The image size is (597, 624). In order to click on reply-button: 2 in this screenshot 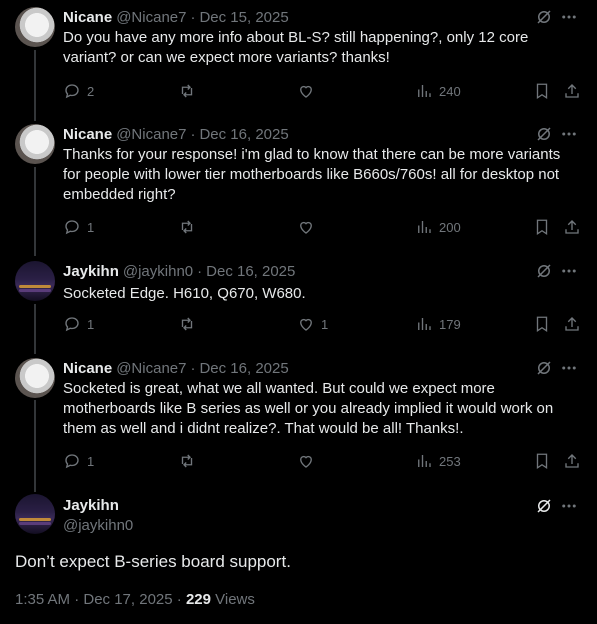, I will do `click(78, 91)`.